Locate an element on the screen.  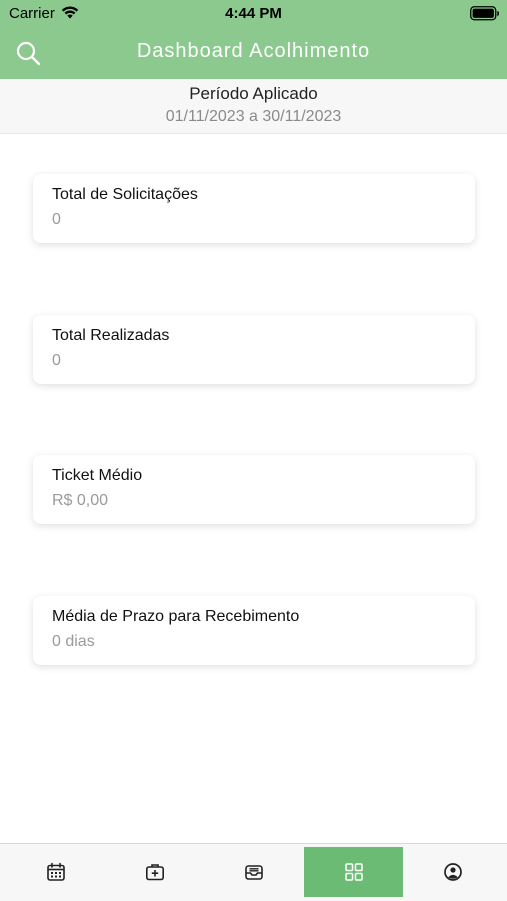
card-value: R$ 0,00 is located at coordinates (80, 500).